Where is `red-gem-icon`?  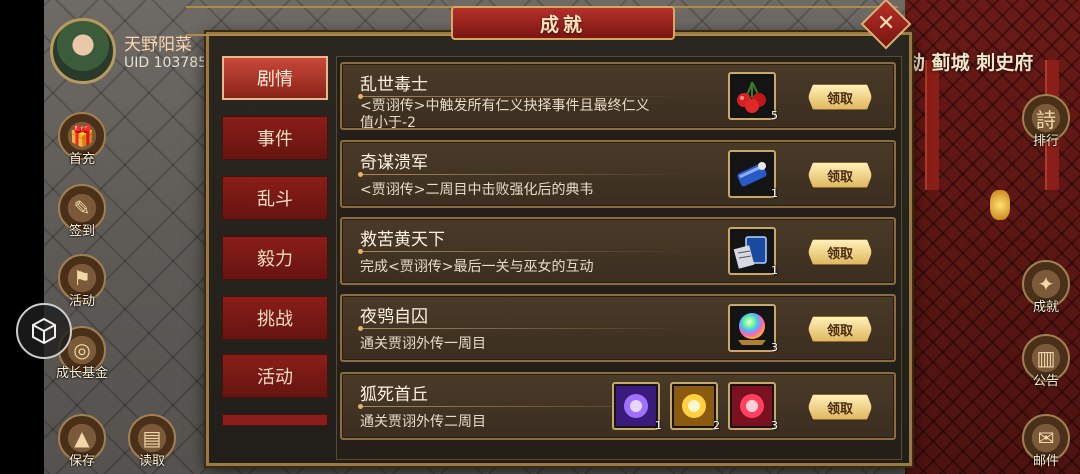 red-gem-icon is located at coordinates (752, 406).